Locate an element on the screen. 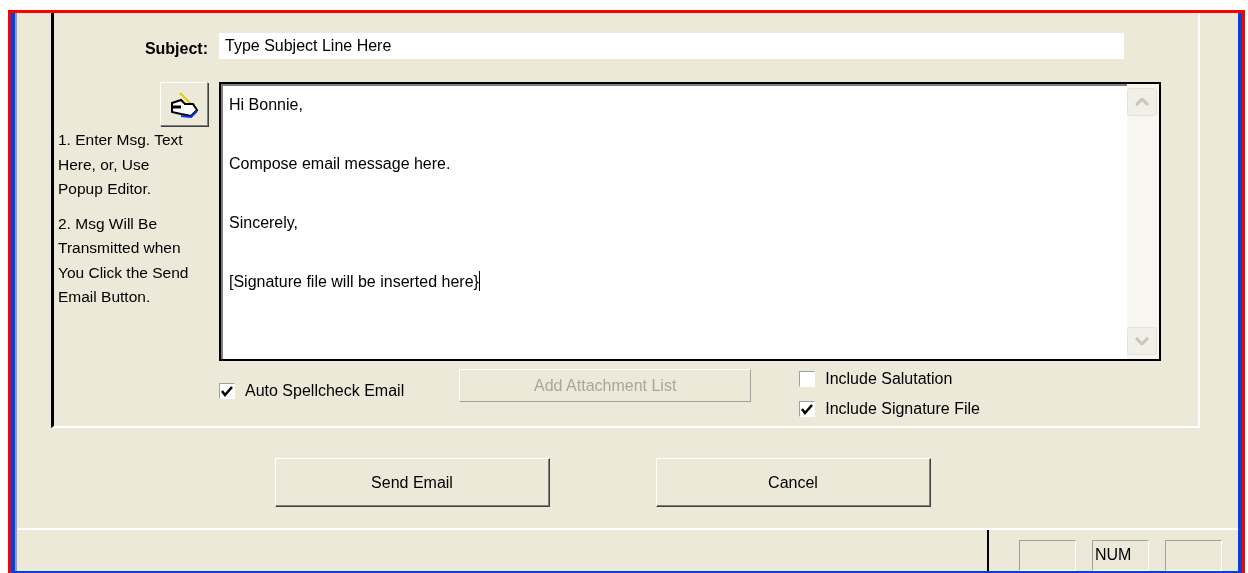 The height and width of the screenshot is (573, 1248). dialog-button: Cancel is located at coordinates (793, 482).